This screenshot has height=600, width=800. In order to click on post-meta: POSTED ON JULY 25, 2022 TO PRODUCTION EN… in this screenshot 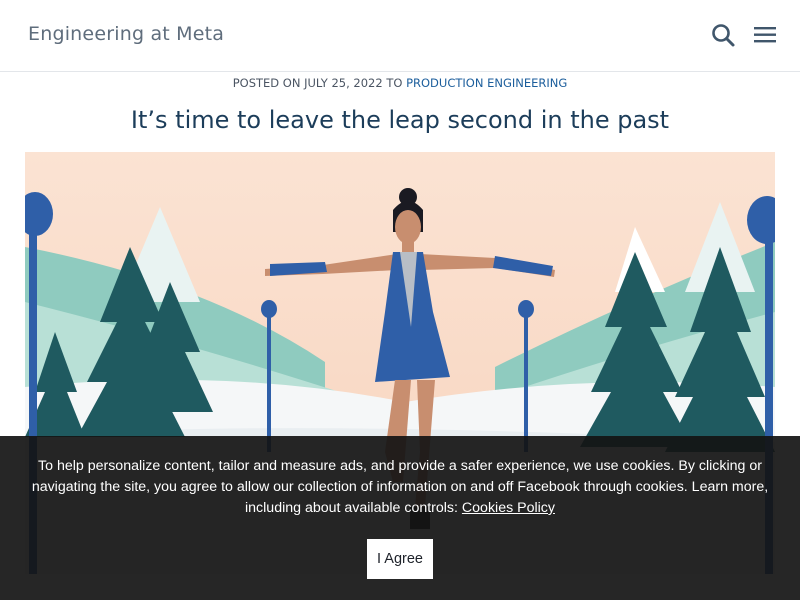, I will do `click(400, 83)`.